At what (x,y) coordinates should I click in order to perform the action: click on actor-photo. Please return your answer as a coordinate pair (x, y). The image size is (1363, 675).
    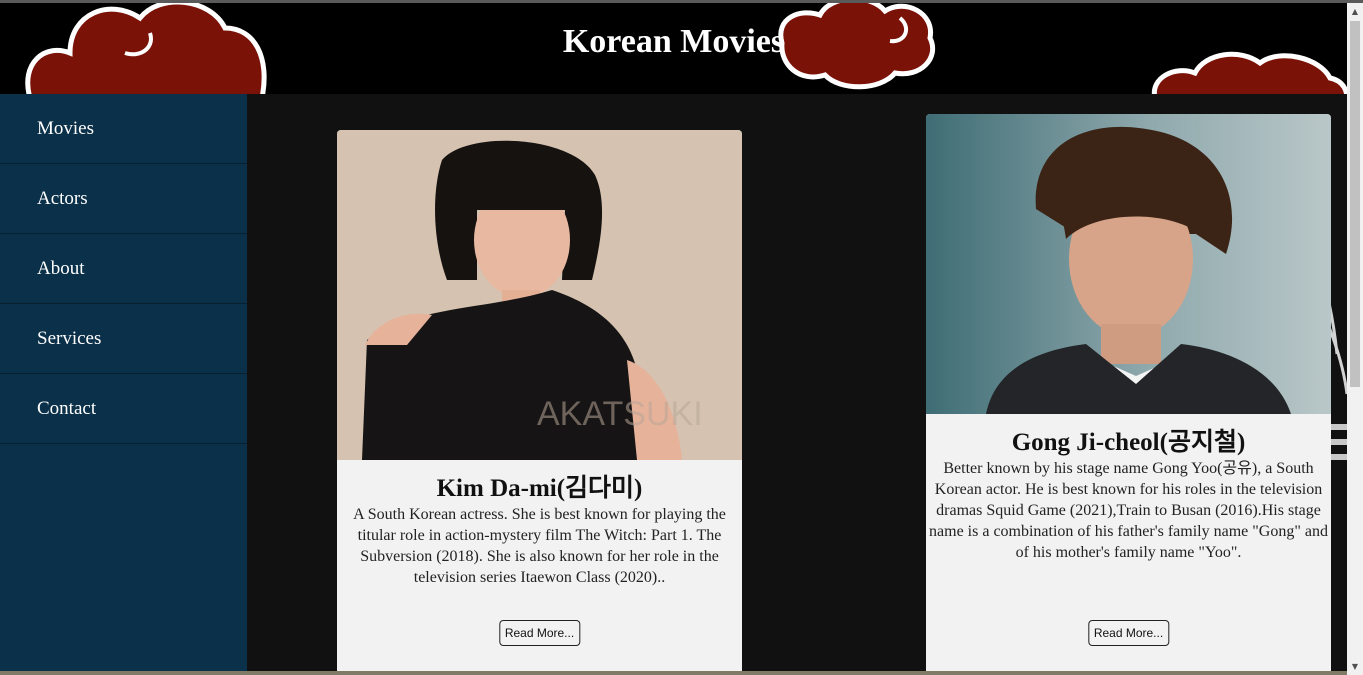
    Looking at the image, I should click on (1128, 264).